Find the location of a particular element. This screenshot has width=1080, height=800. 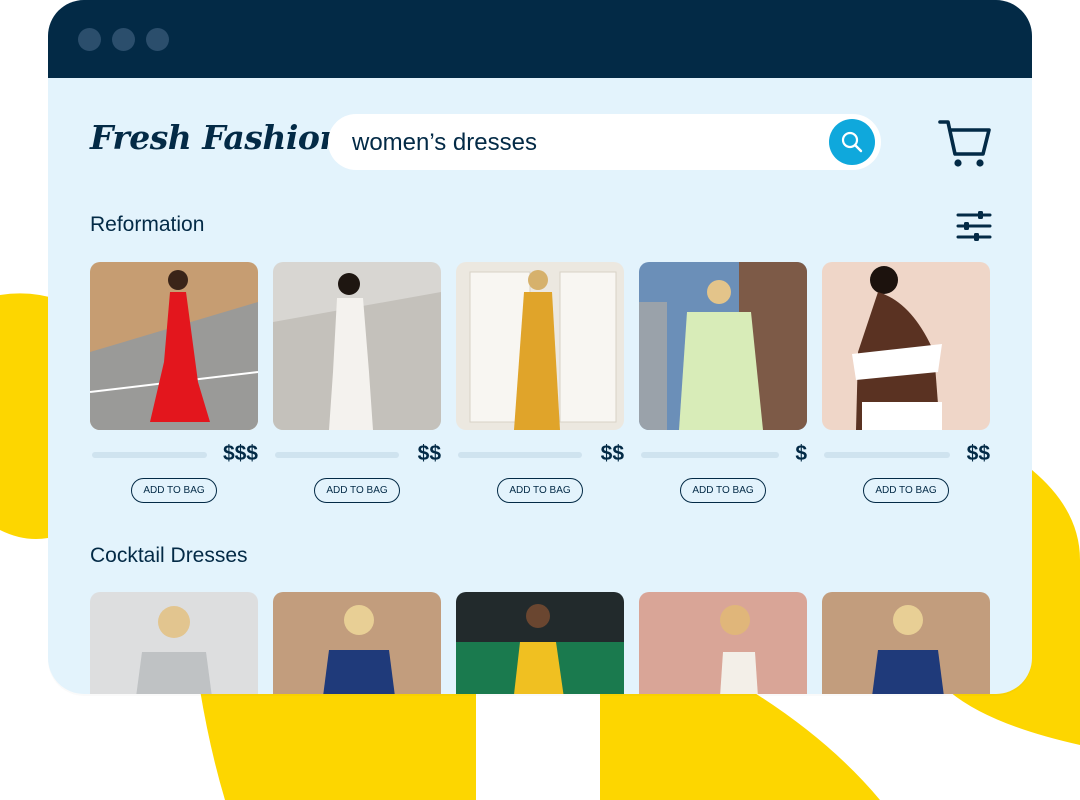

search-icon is located at coordinates (852, 142).